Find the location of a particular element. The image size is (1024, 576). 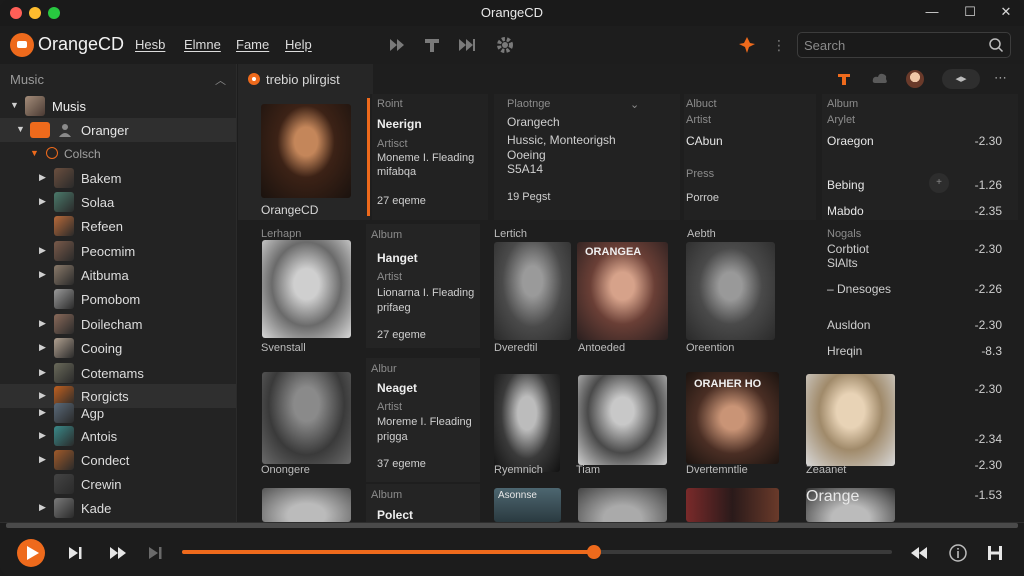

sidebar-tree-item: ▶ Kade is located at coordinates (118, 508).